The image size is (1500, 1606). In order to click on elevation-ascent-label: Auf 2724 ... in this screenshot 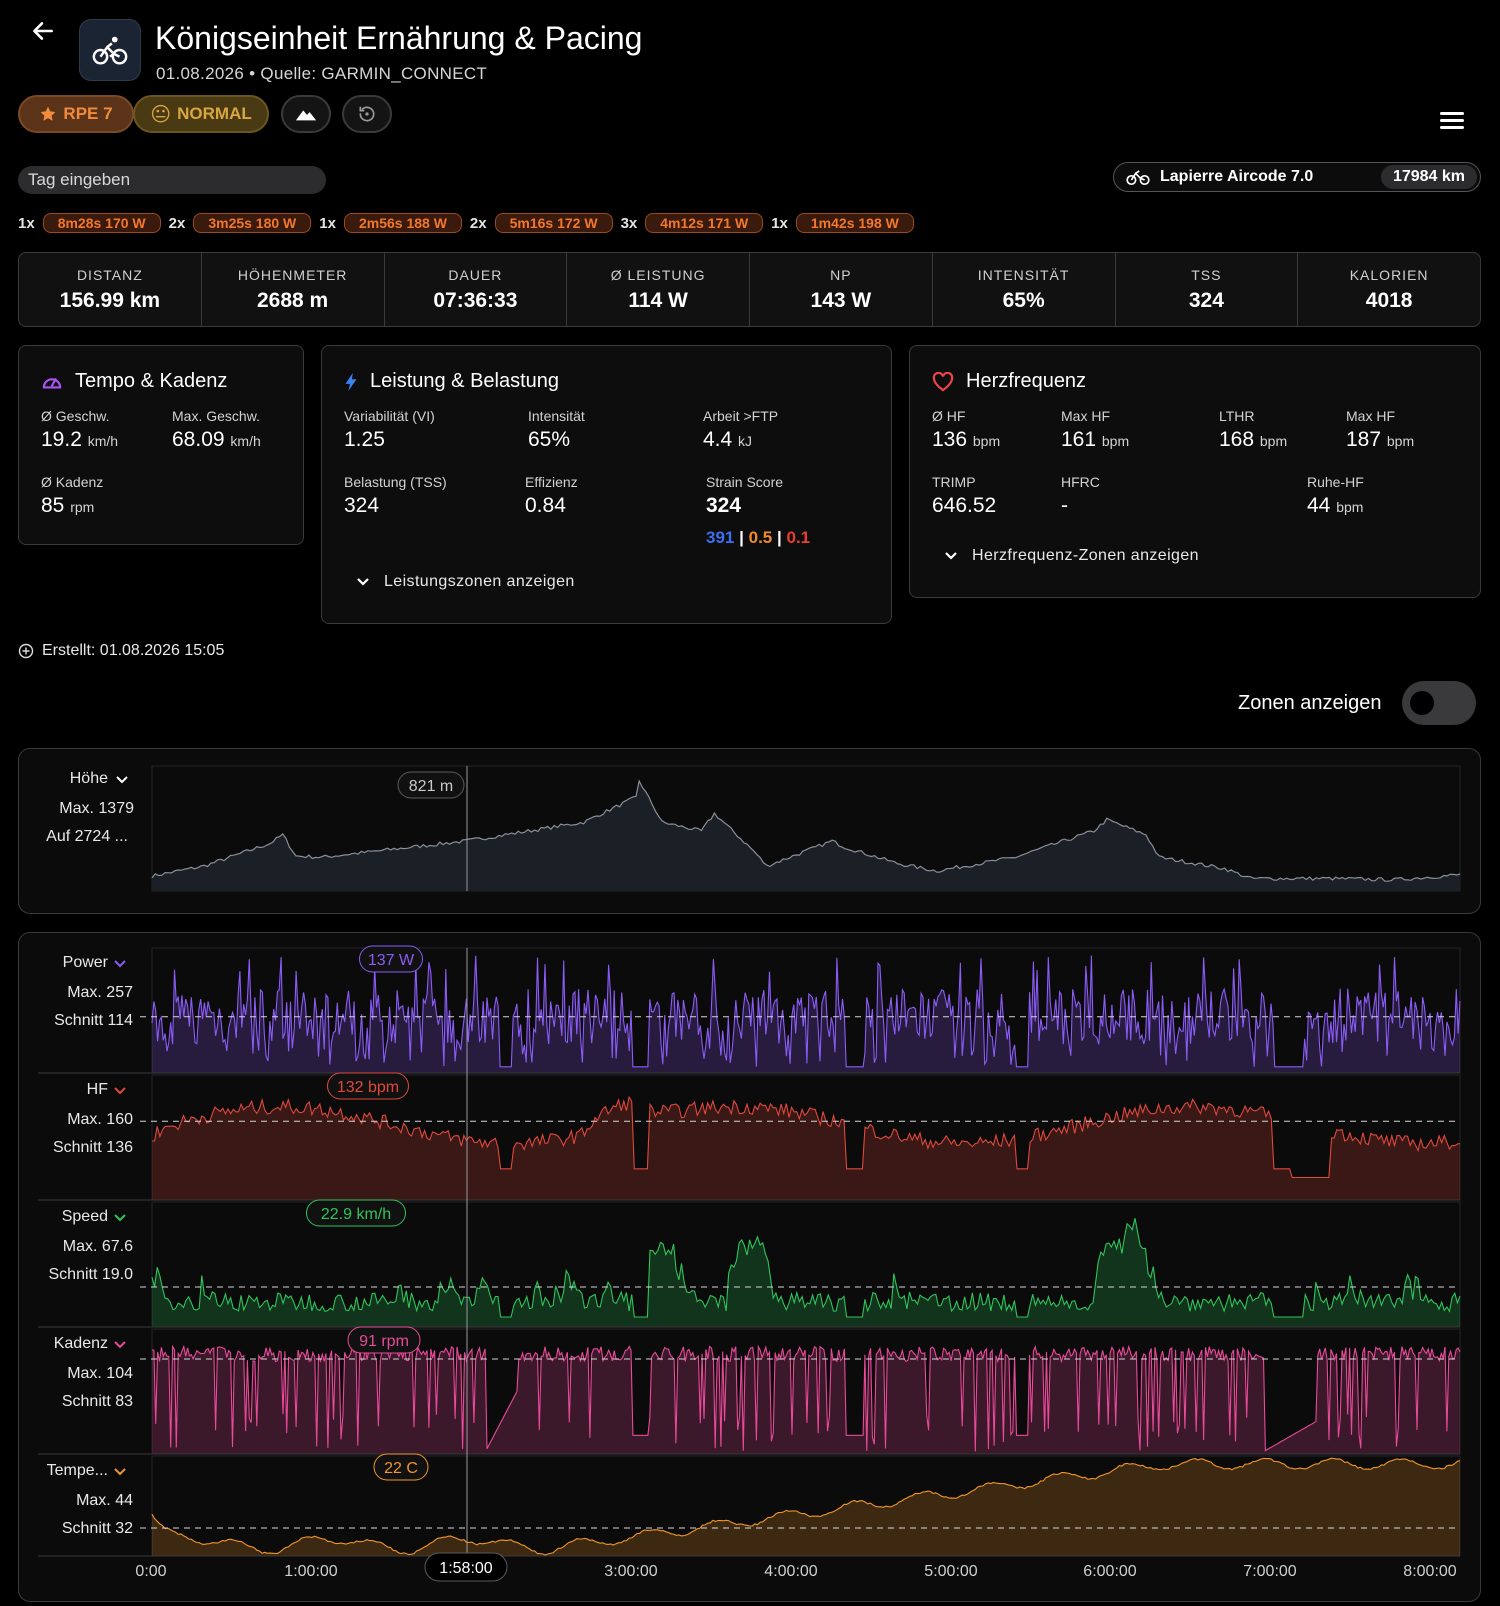, I will do `click(87, 836)`.